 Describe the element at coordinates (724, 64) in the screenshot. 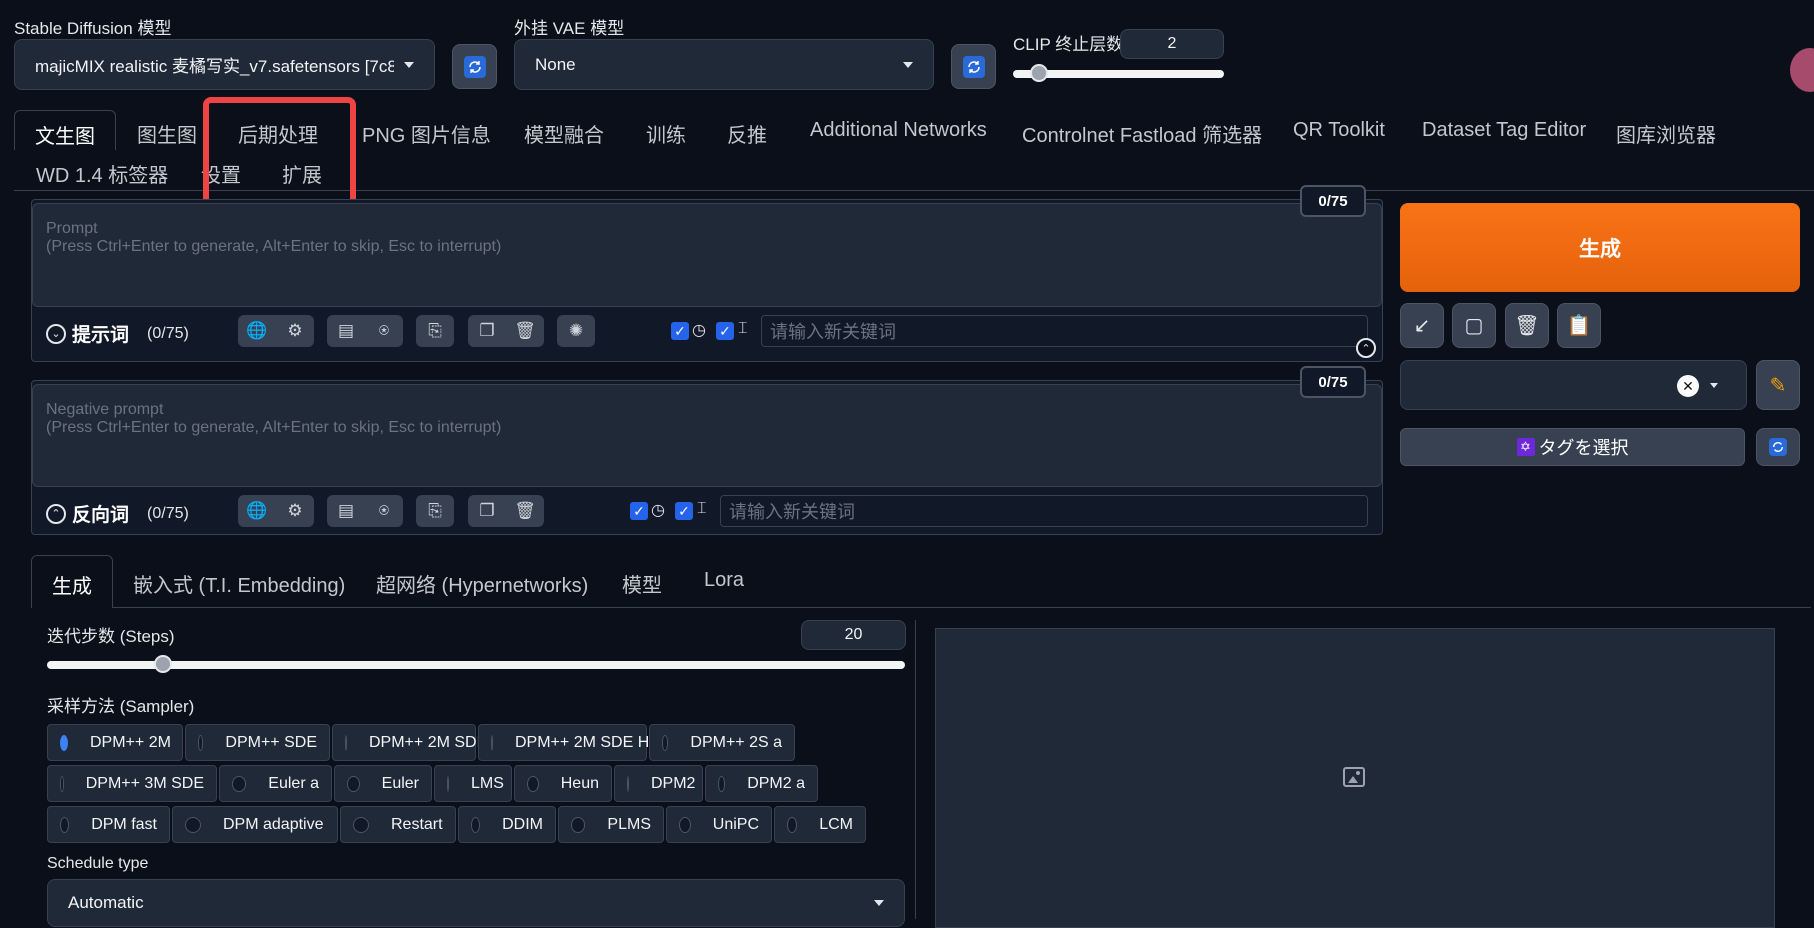

I see `vae-dropdown: None` at that location.